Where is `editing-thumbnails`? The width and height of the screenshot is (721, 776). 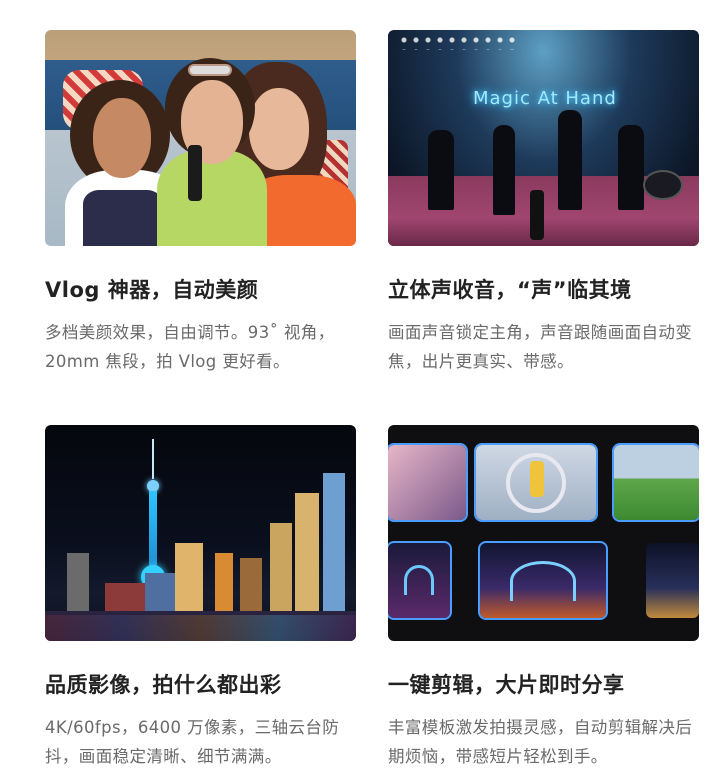 editing-thumbnails is located at coordinates (543, 533).